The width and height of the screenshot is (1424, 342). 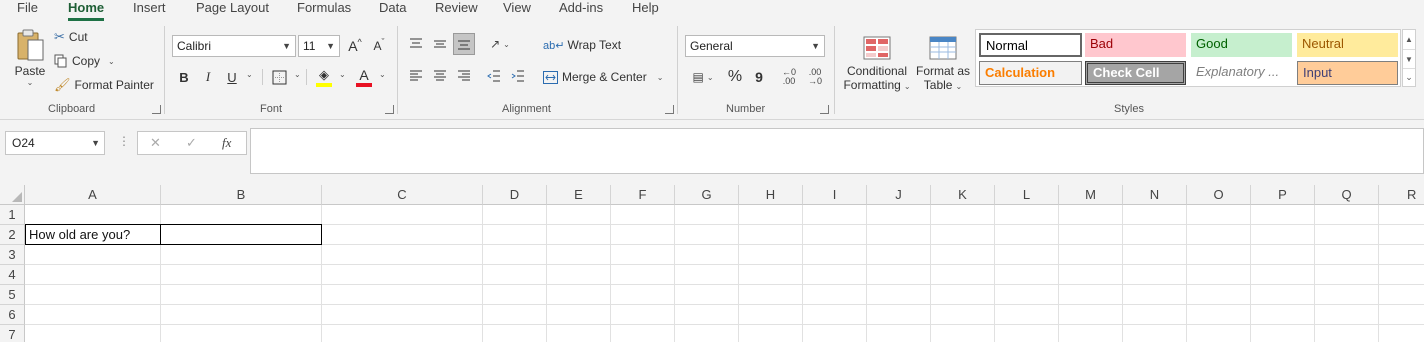 What do you see at coordinates (755, 46) in the screenshot?
I see `number-format-select: General ▼` at bounding box center [755, 46].